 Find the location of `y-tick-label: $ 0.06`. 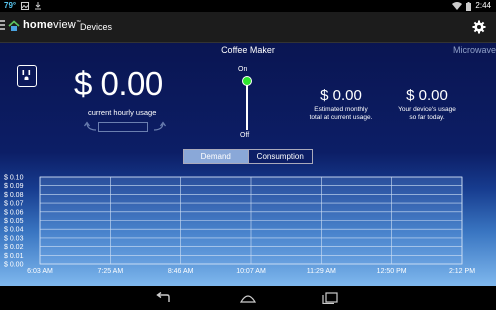

y-tick-label: $ 0.06 is located at coordinates (14, 212).